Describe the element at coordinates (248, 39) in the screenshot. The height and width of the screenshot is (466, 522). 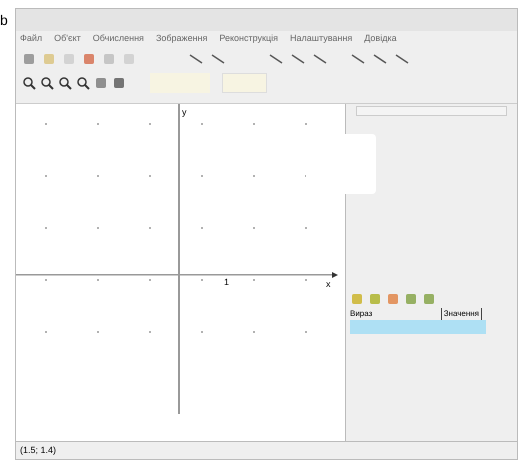
I see `menu-item: Реконструкція` at that location.